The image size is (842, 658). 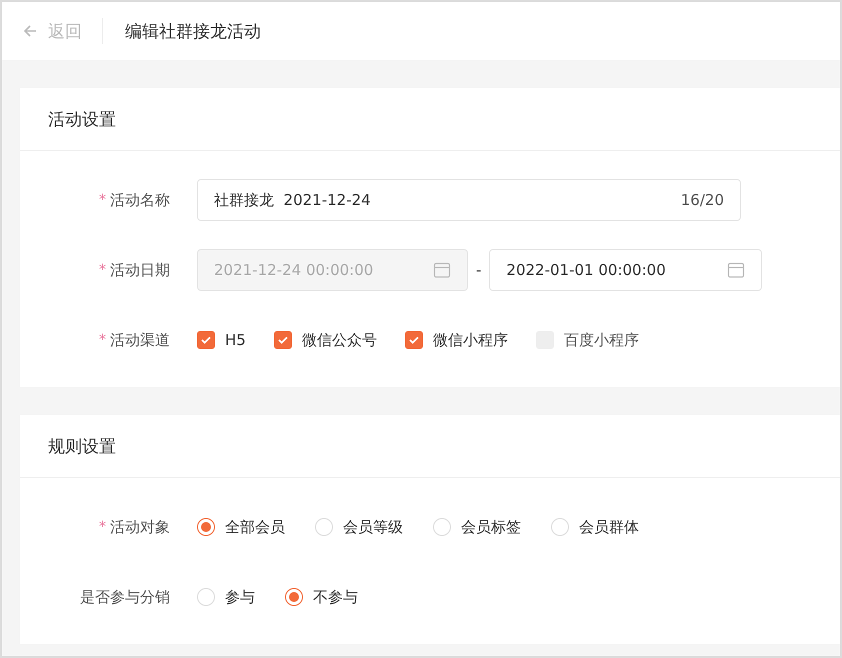 I want to click on name-input: 社群接龙 2021-12-24 16/20, so click(x=469, y=200).